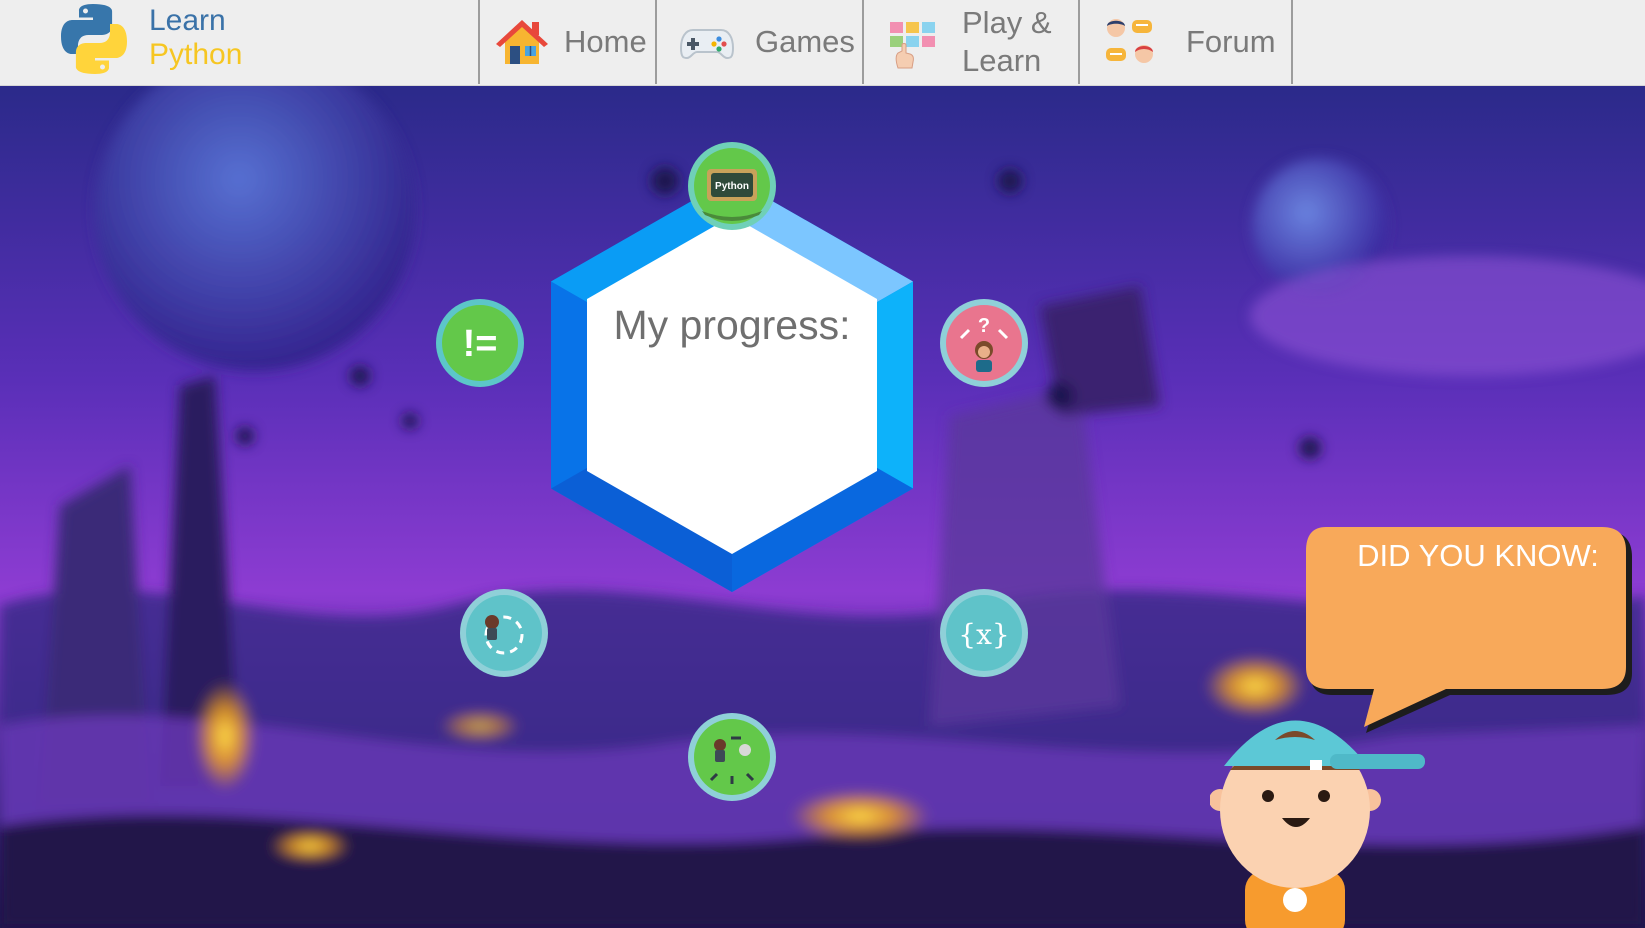 This screenshot has height=928, width=1645. Describe the element at coordinates (707, 44) in the screenshot. I see `gamepad-icon` at that location.